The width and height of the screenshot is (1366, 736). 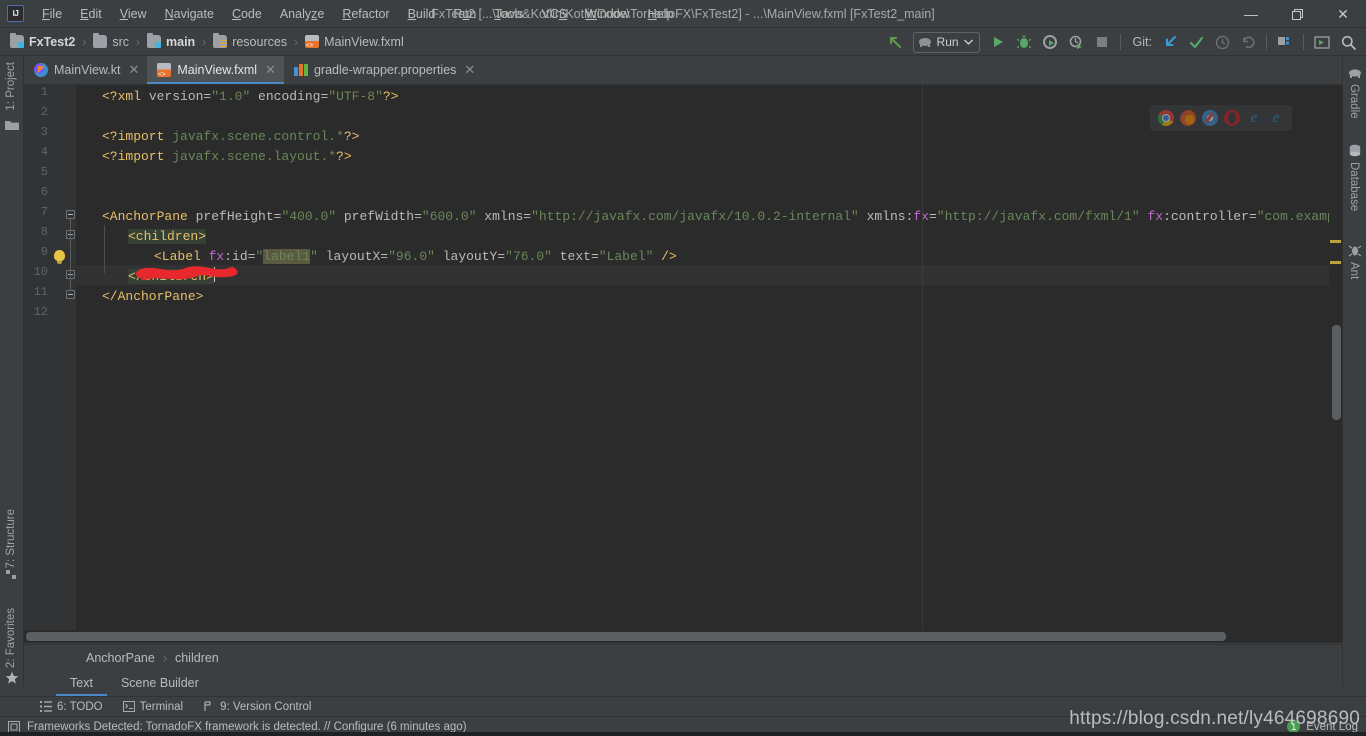 What do you see at coordinates (11, 638) in the screenshot?
I see `sidebar-item-favorites: 2: Favorites` at bounding box center [11, 638].